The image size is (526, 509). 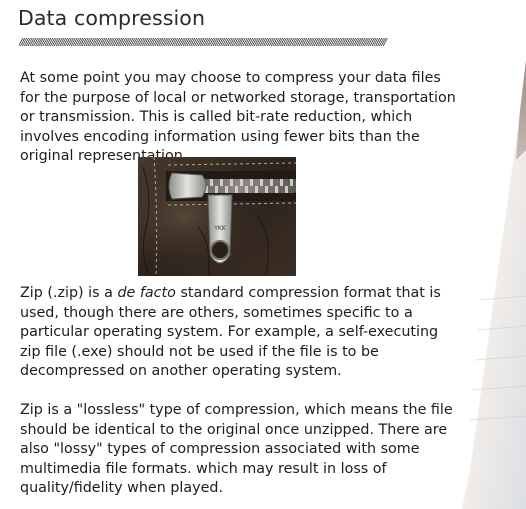 I want to click on zipper-photo: YKK, so click(x=217, y=216).